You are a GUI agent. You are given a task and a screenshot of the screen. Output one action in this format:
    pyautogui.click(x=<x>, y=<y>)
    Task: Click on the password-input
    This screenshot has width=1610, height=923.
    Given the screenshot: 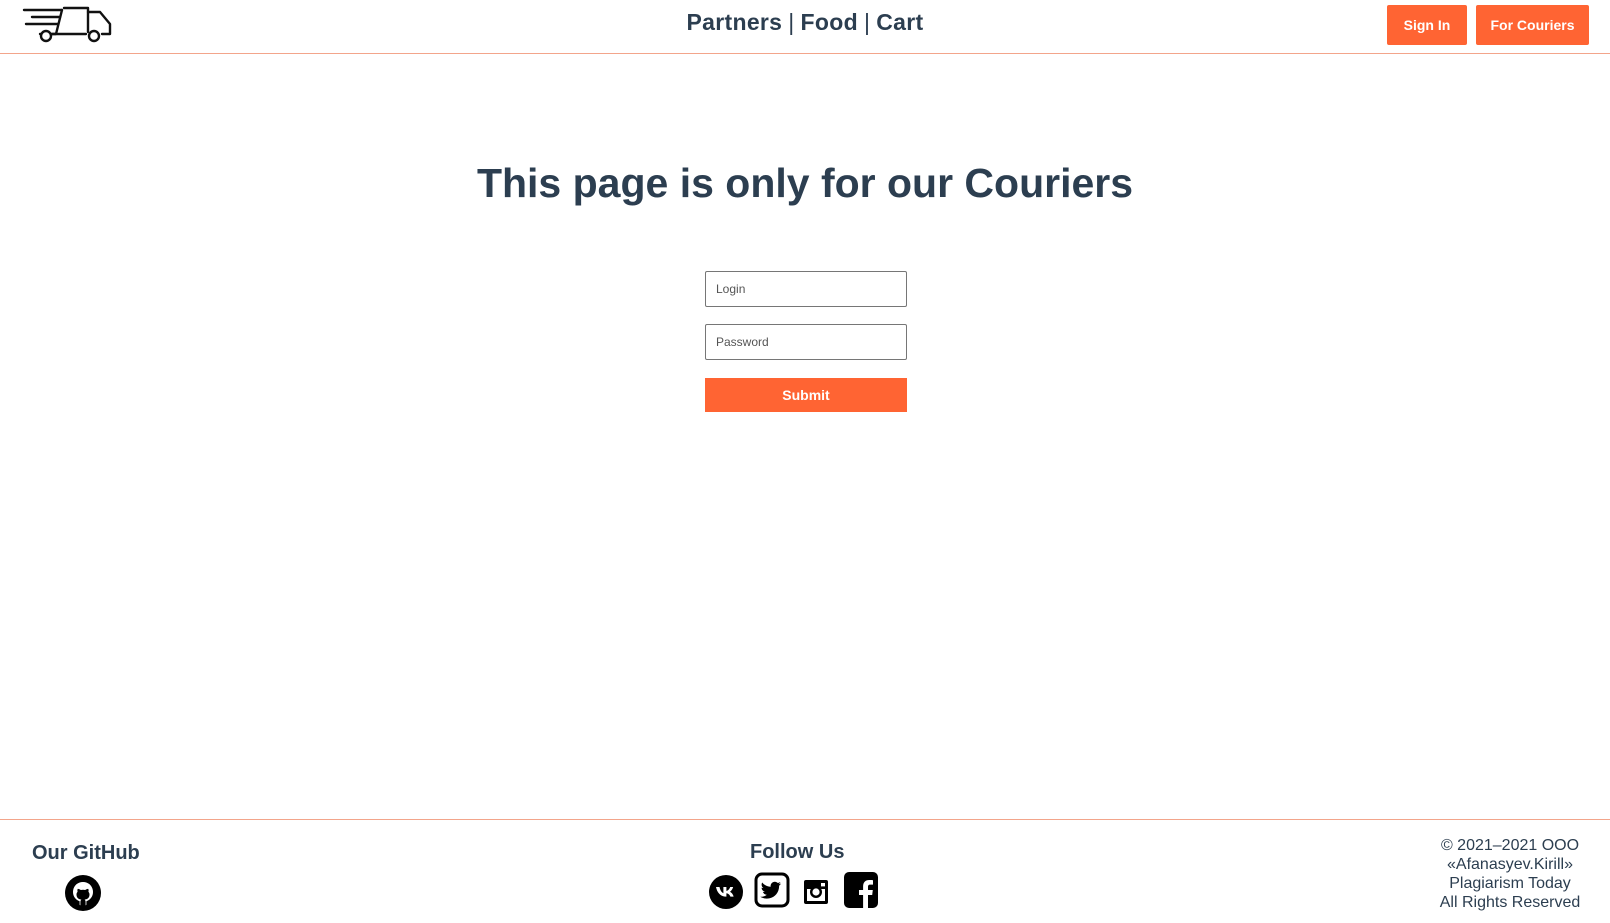 What is the action you would take?
    pyautogui.click(x=806, y=342)
    